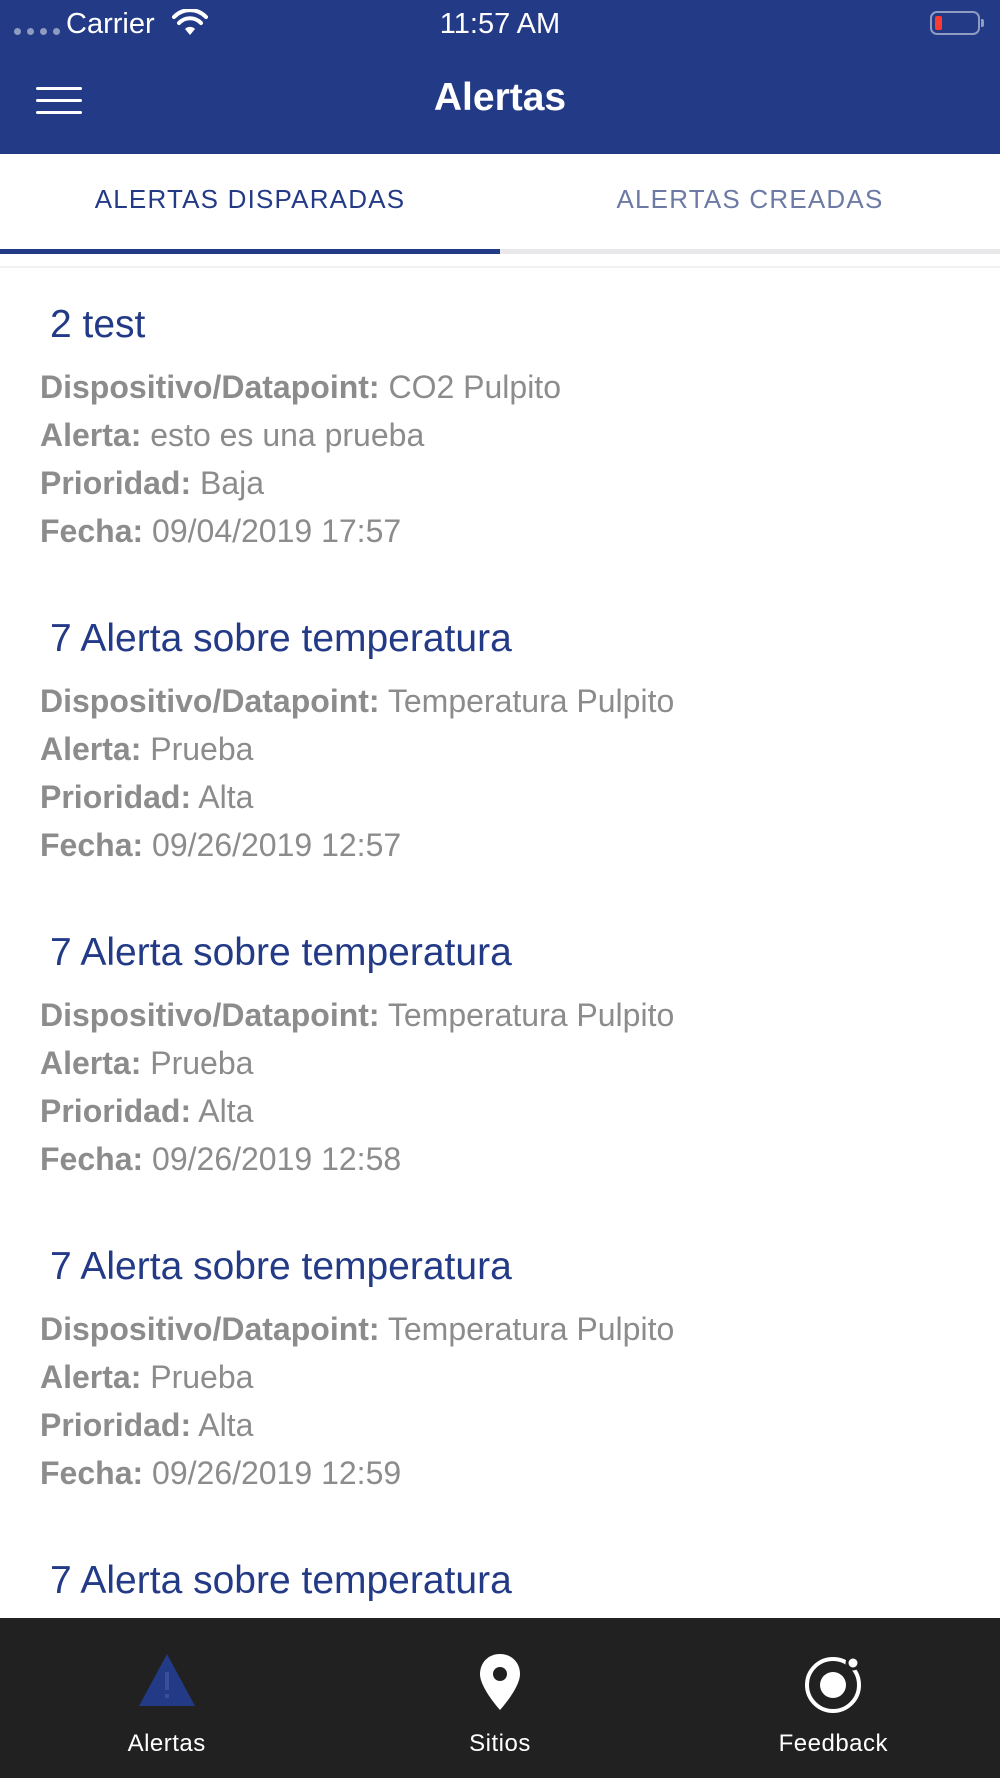 This screenshot has width=1000, height=1778. What do you see at coordinates (277, 1159) in the screenshot?
I see `field-value: 09/26/2019 12:58` at bounding box center [277, 1159].